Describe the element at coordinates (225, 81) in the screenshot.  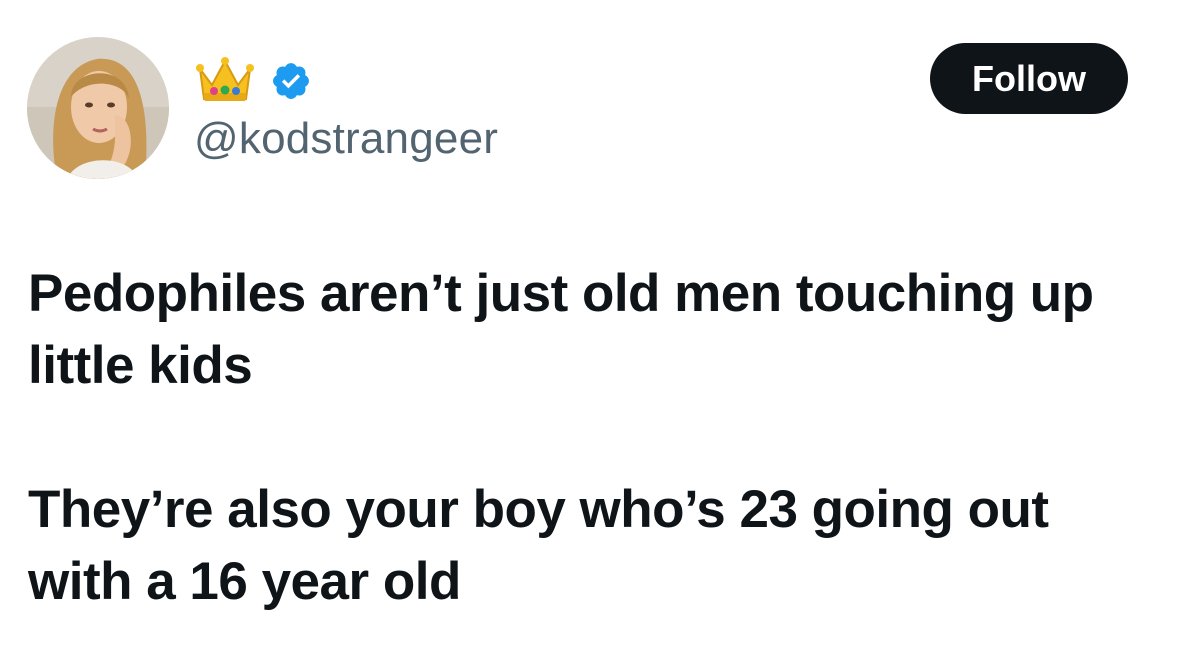
I see `crown-icon` at that location.